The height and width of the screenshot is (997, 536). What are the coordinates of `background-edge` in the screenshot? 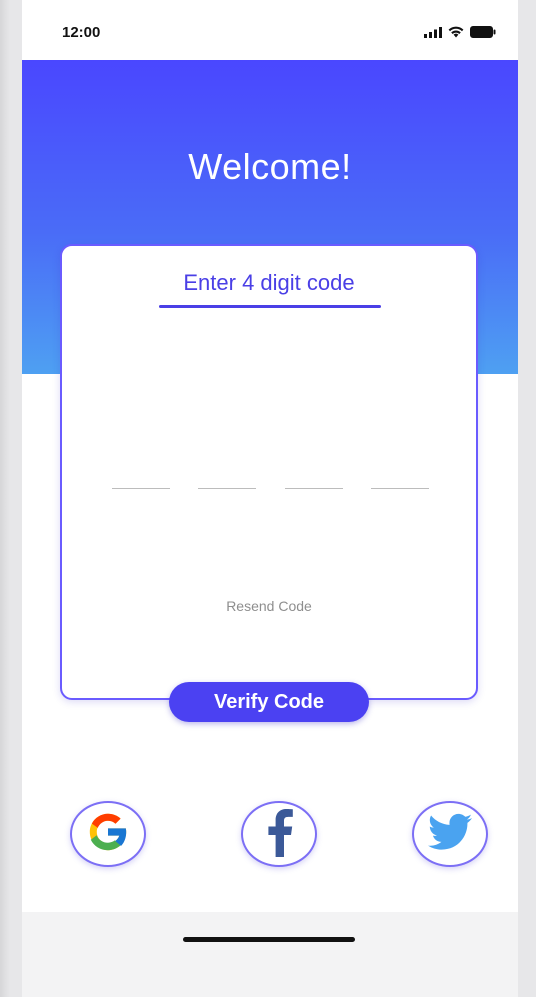 It's located at (5, 498).